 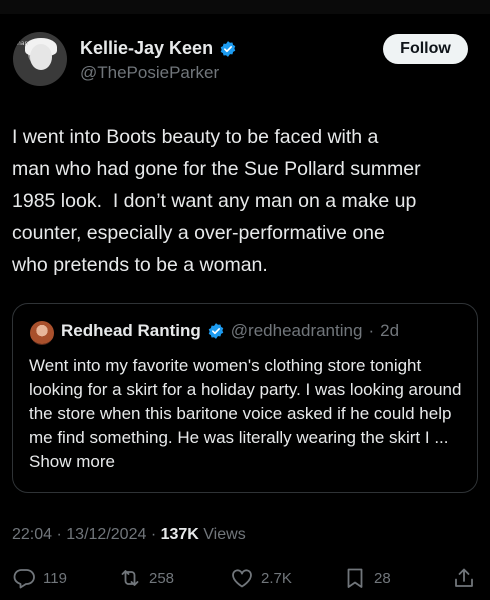 What do you see at coordinates (276, 578) in the screenshot?
I see `like-count: 2.7K` at bounding box center [276, 578].